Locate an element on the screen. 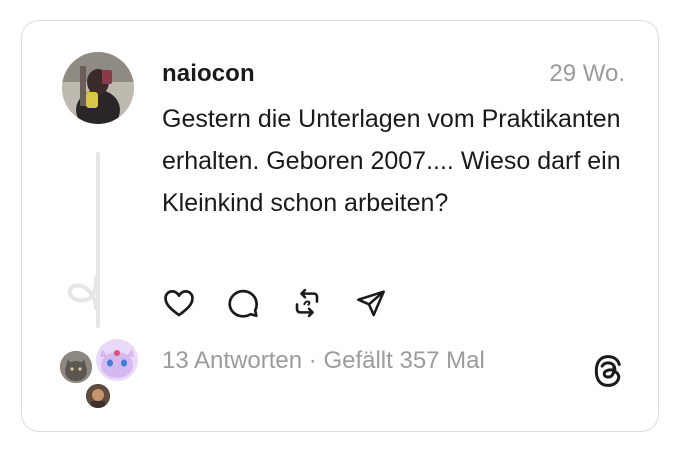 The image size is (682, 454). comment-icon is located at coordinates (243, 303).